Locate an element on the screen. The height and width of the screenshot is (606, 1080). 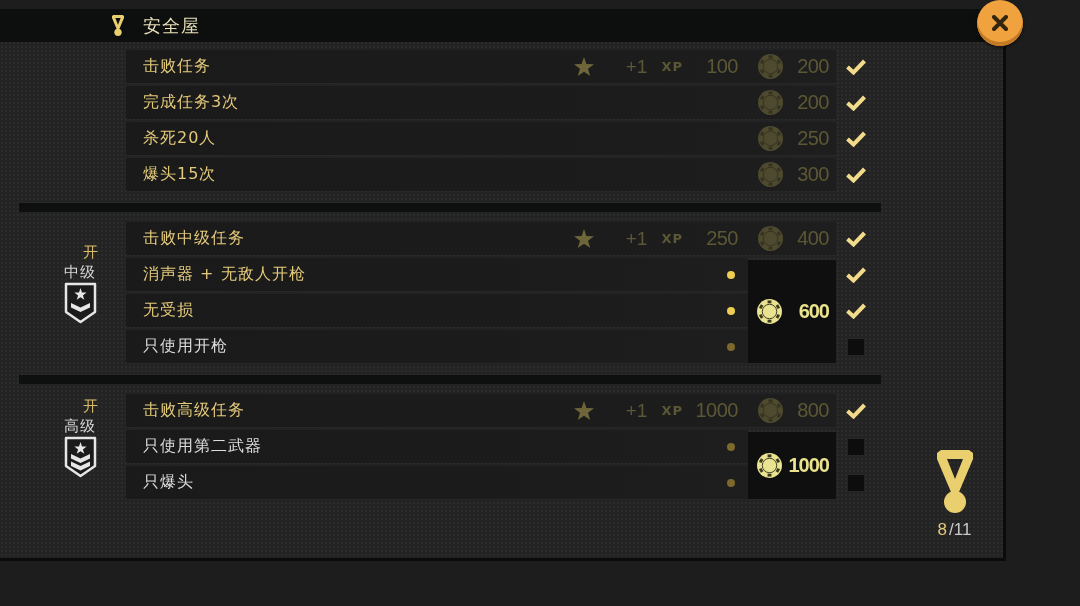
mission-name: 消声器 + 无敌人开枪 is located at coordinates (225, 274).